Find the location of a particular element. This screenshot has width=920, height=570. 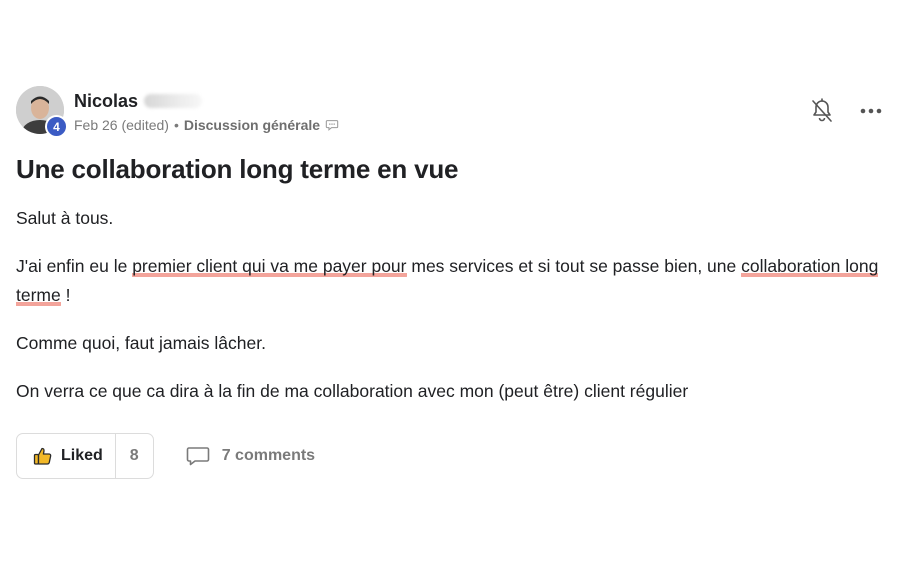

post-actions is located at coordinates (846, 111).